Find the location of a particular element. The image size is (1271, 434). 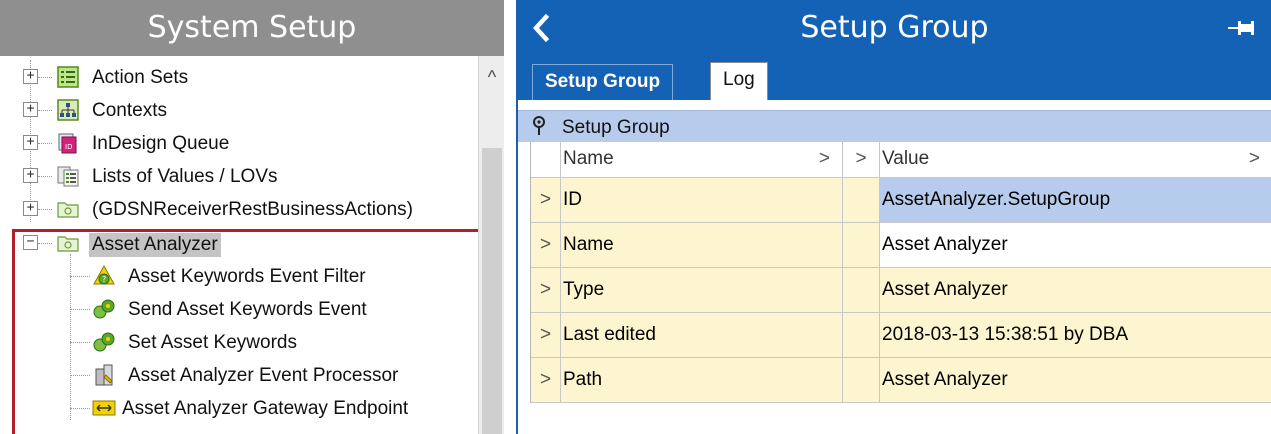

table-row-path: > Path Asset Analyzer is located at coordinates (901, 380).